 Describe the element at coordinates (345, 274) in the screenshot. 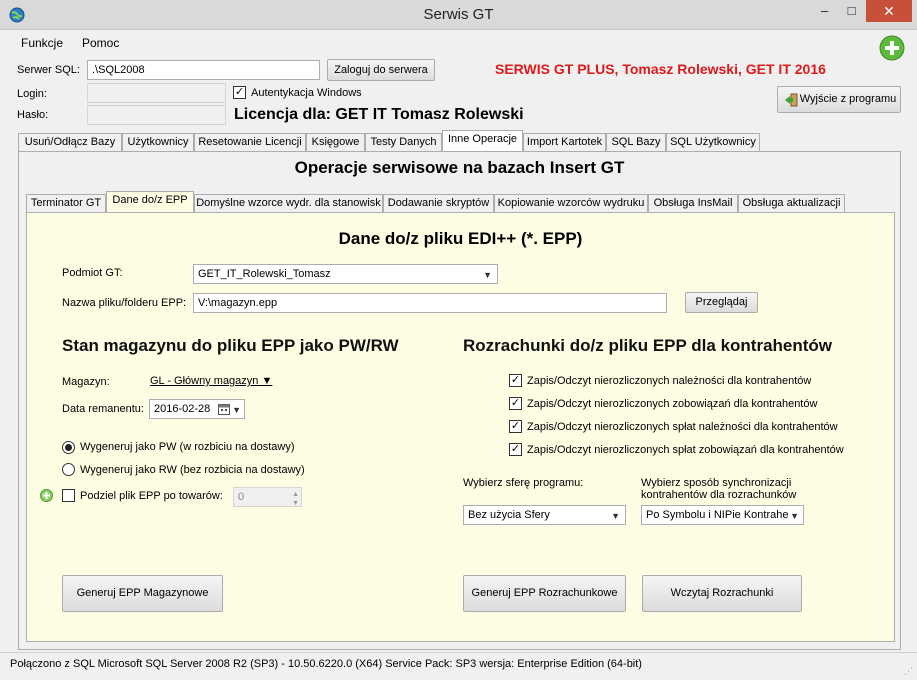

I see `entity-select: GET_IT_Rolewski_Tomasz ▼` at that location.